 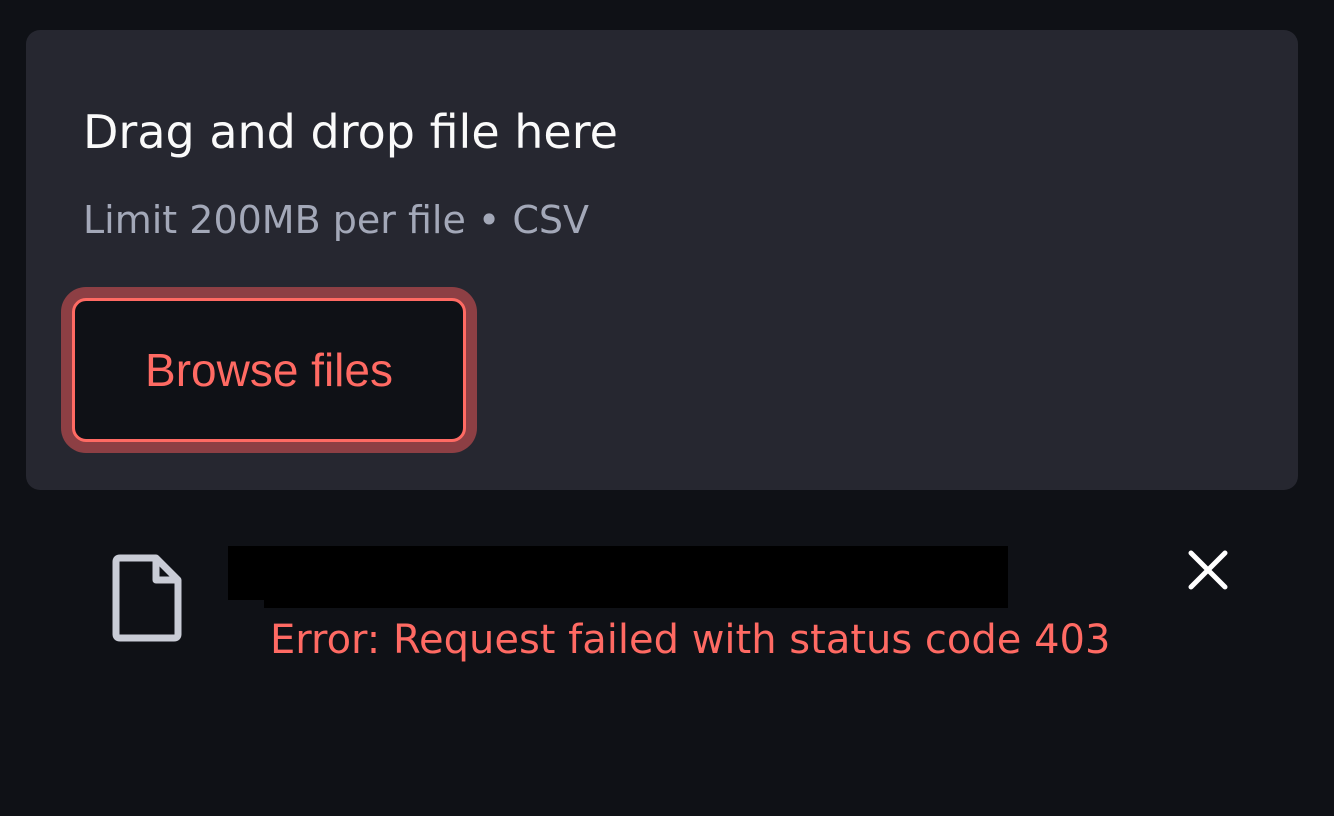 I want to click on browse-files-button: Browse files, so click(x=269, y=370).